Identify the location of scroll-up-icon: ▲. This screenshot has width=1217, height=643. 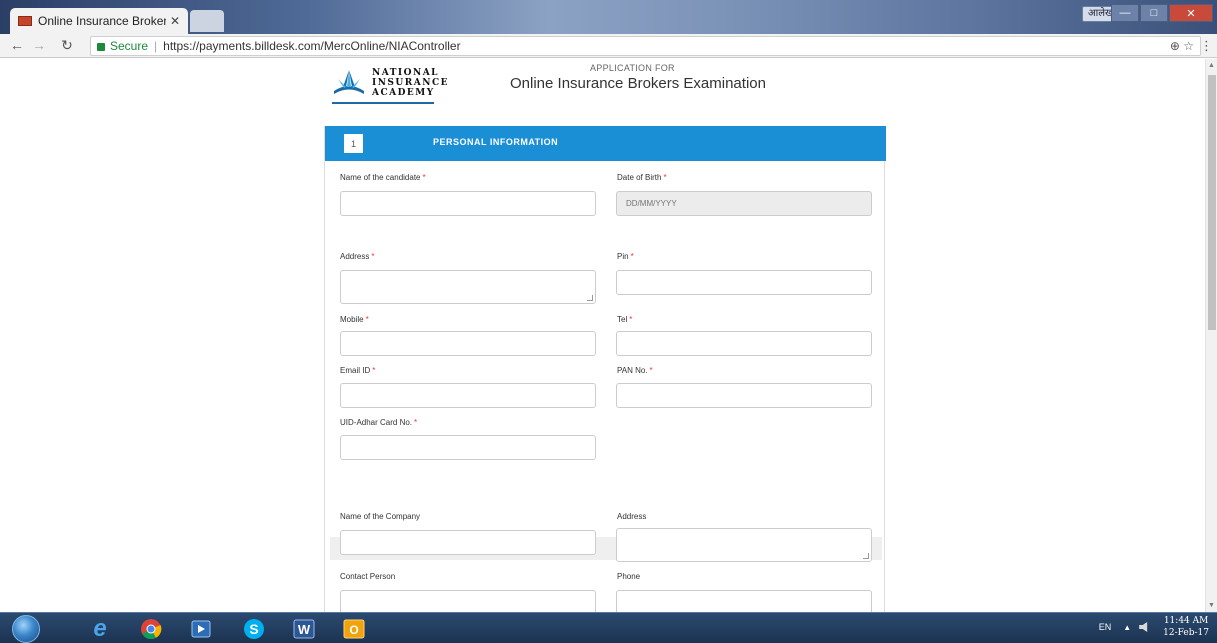
(1211, 65).